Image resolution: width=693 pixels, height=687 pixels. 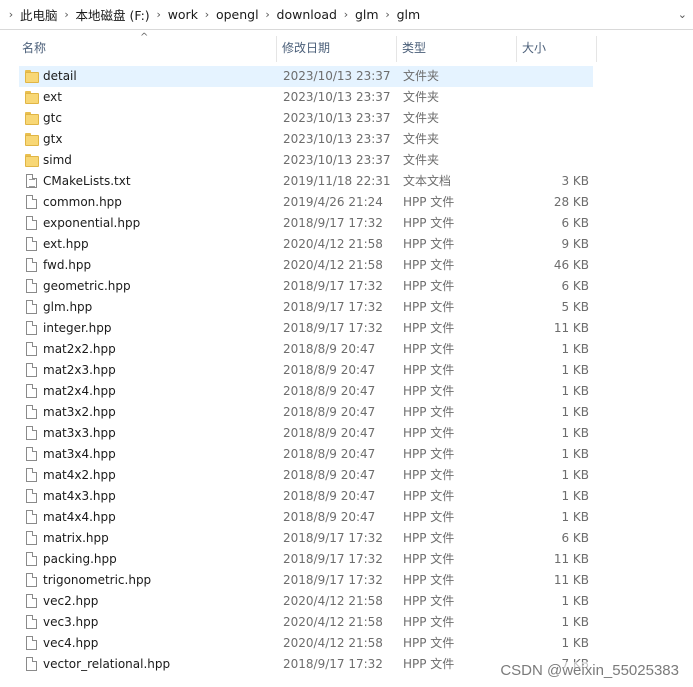 I want to click on file-row: mat4x3.hpp 2018/8/9 20:47 HPP 文件 1 KB, so click(x=306, y=496).